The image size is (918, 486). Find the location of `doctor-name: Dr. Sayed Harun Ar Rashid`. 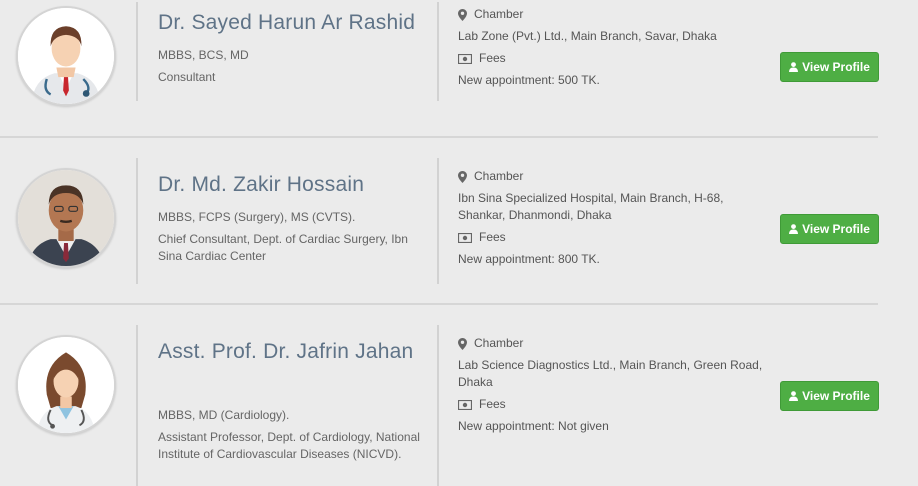

doctor-name: Dr. Sayed Harun Ar Rashid is located at coordinates (293, 22).